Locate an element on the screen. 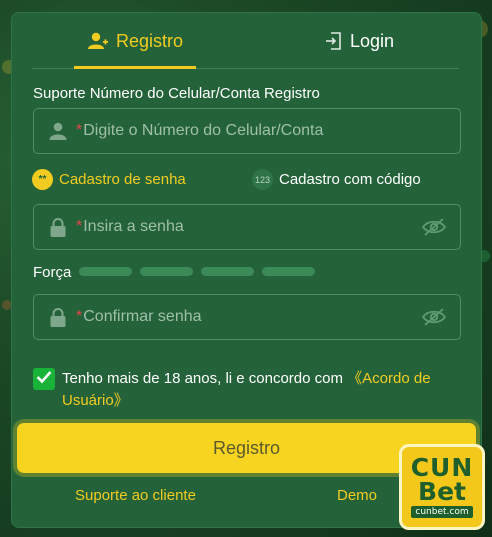 The width and height of the screenshot is (492, 537). cunbet-logo: CUN Bet cunbet.com is located at coordinates (442, 487).